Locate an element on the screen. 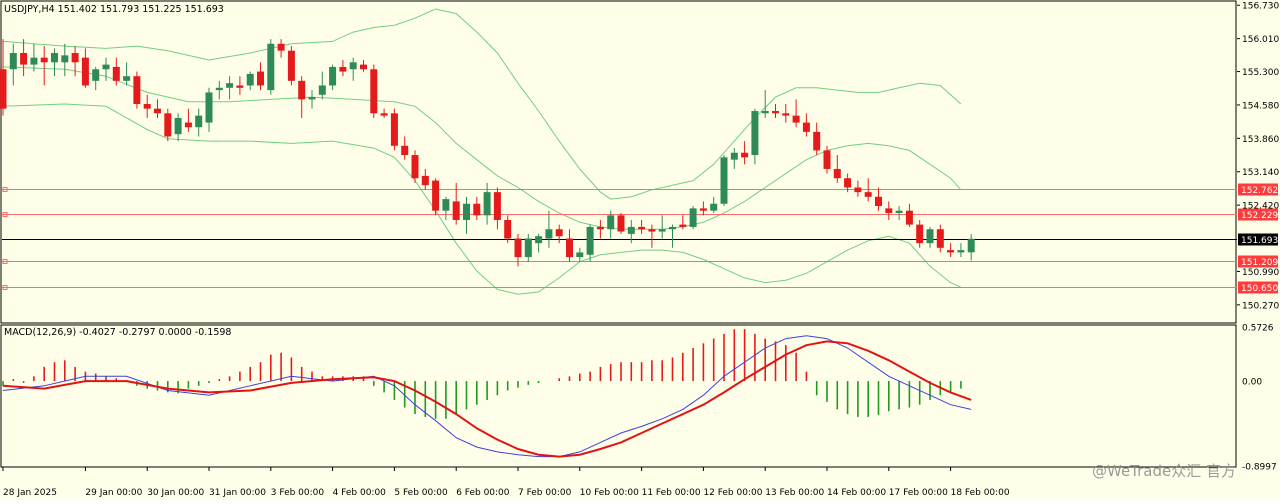  price-tick-label: 150.270 is located at coordinates (1260, 306).